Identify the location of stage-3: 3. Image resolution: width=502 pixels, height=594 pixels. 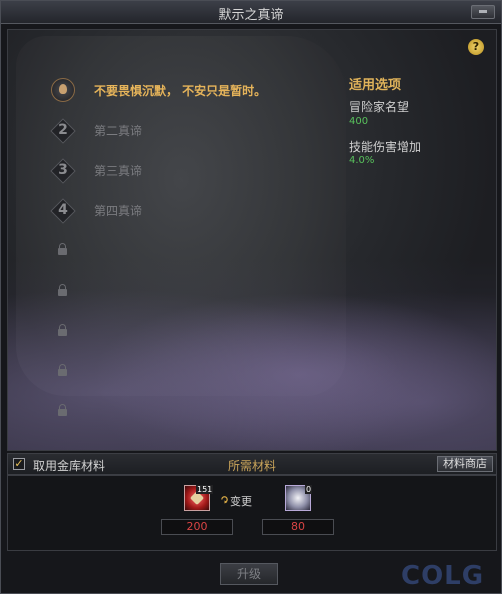
(63, 171).